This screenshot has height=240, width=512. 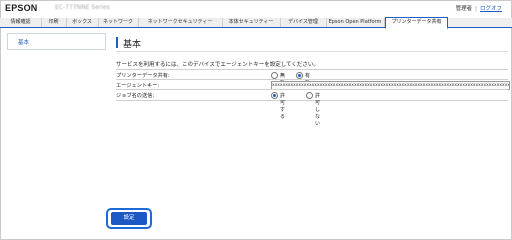 I want to click on sidebar-item-basic: 基本, so click(x=23, y=42).